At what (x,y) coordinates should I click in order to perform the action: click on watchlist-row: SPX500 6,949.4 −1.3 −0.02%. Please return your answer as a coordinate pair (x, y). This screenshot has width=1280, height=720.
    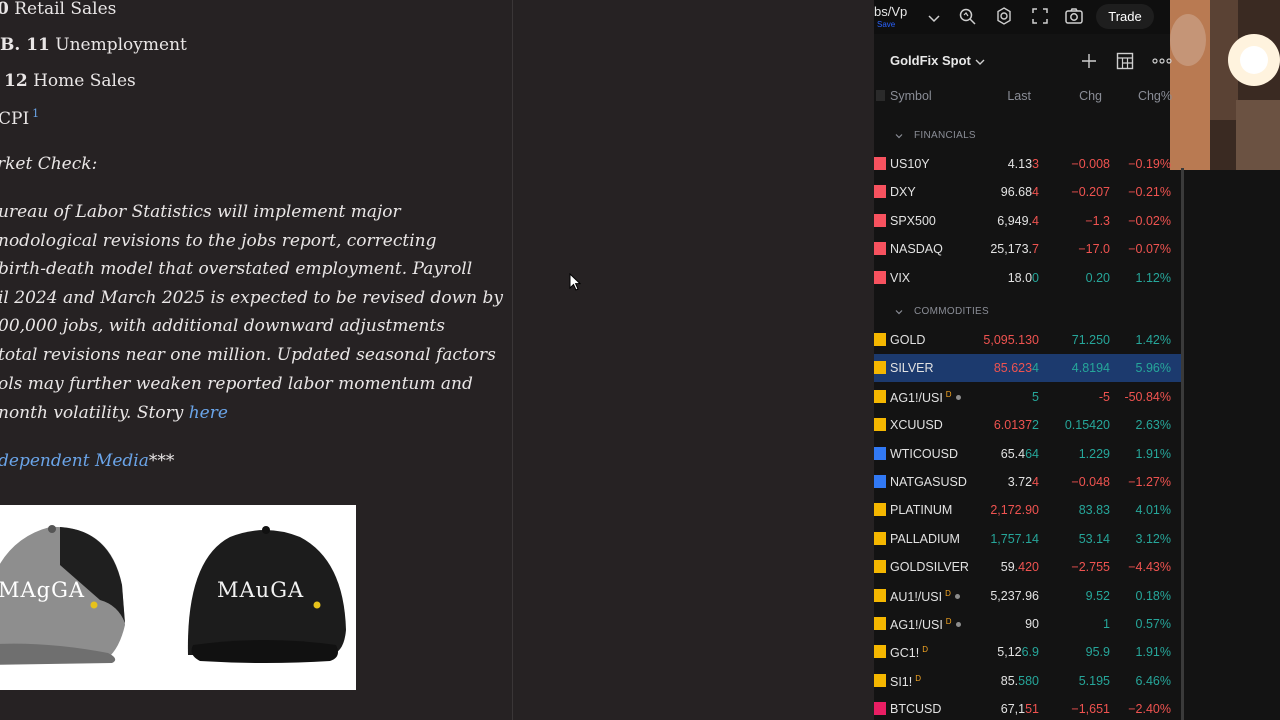
    Looking at the image, I should click on (1028, 221).